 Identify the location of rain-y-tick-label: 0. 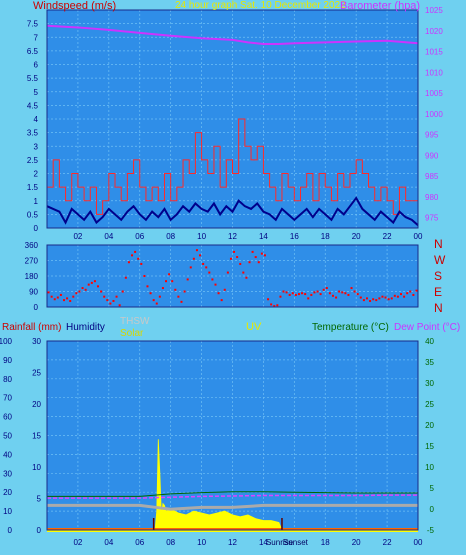
(10, 530).